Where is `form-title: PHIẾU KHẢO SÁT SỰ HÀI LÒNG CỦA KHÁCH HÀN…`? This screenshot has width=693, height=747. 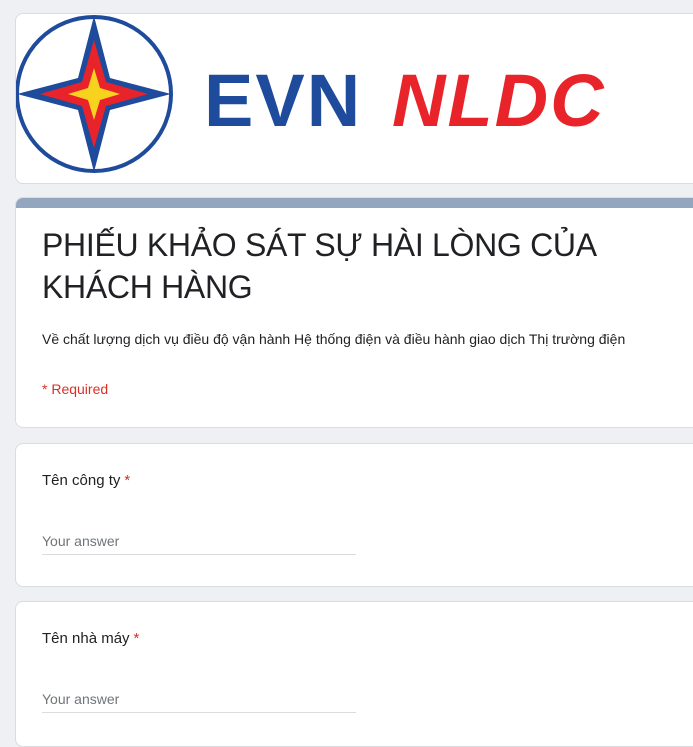 form-title: PHIẾU KHẢO SÁT SỰ HÀI LÒNG CỦA KHÁCH HÀN… is located at coordinates (318, 266).